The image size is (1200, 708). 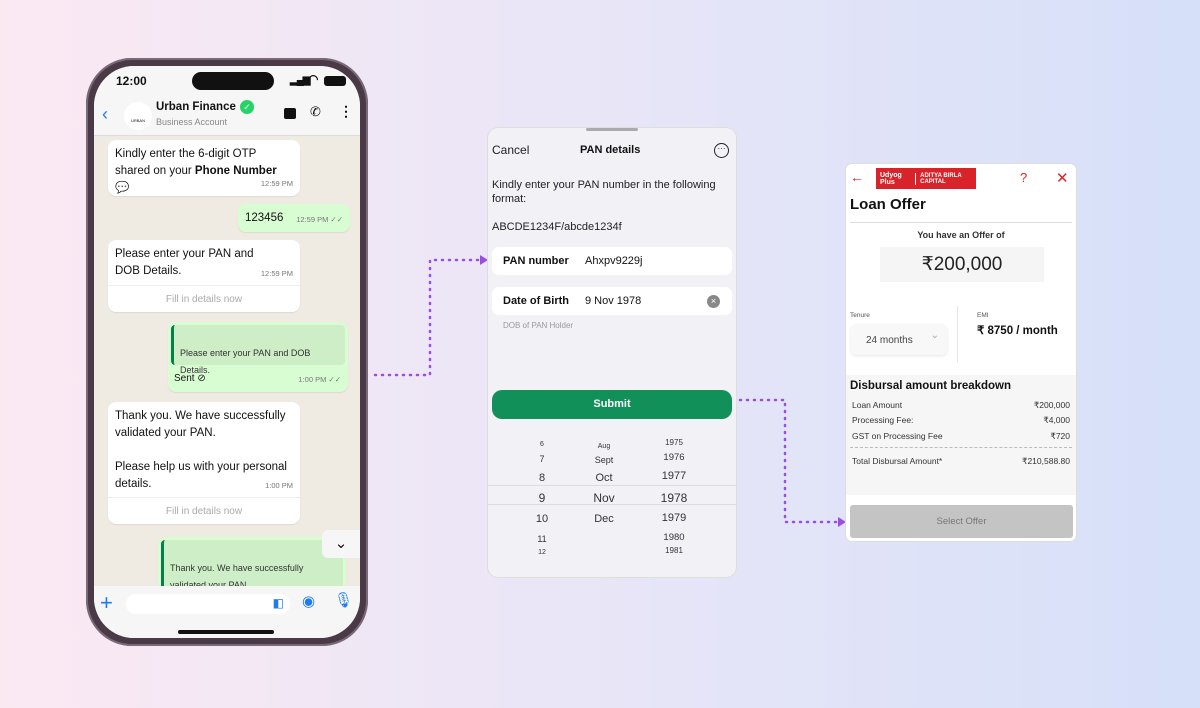 What do you see at coordinates (300, 80) in the screenshot?
I see `signal-icon: ▂▄▆` at bounding box center [300, 80].